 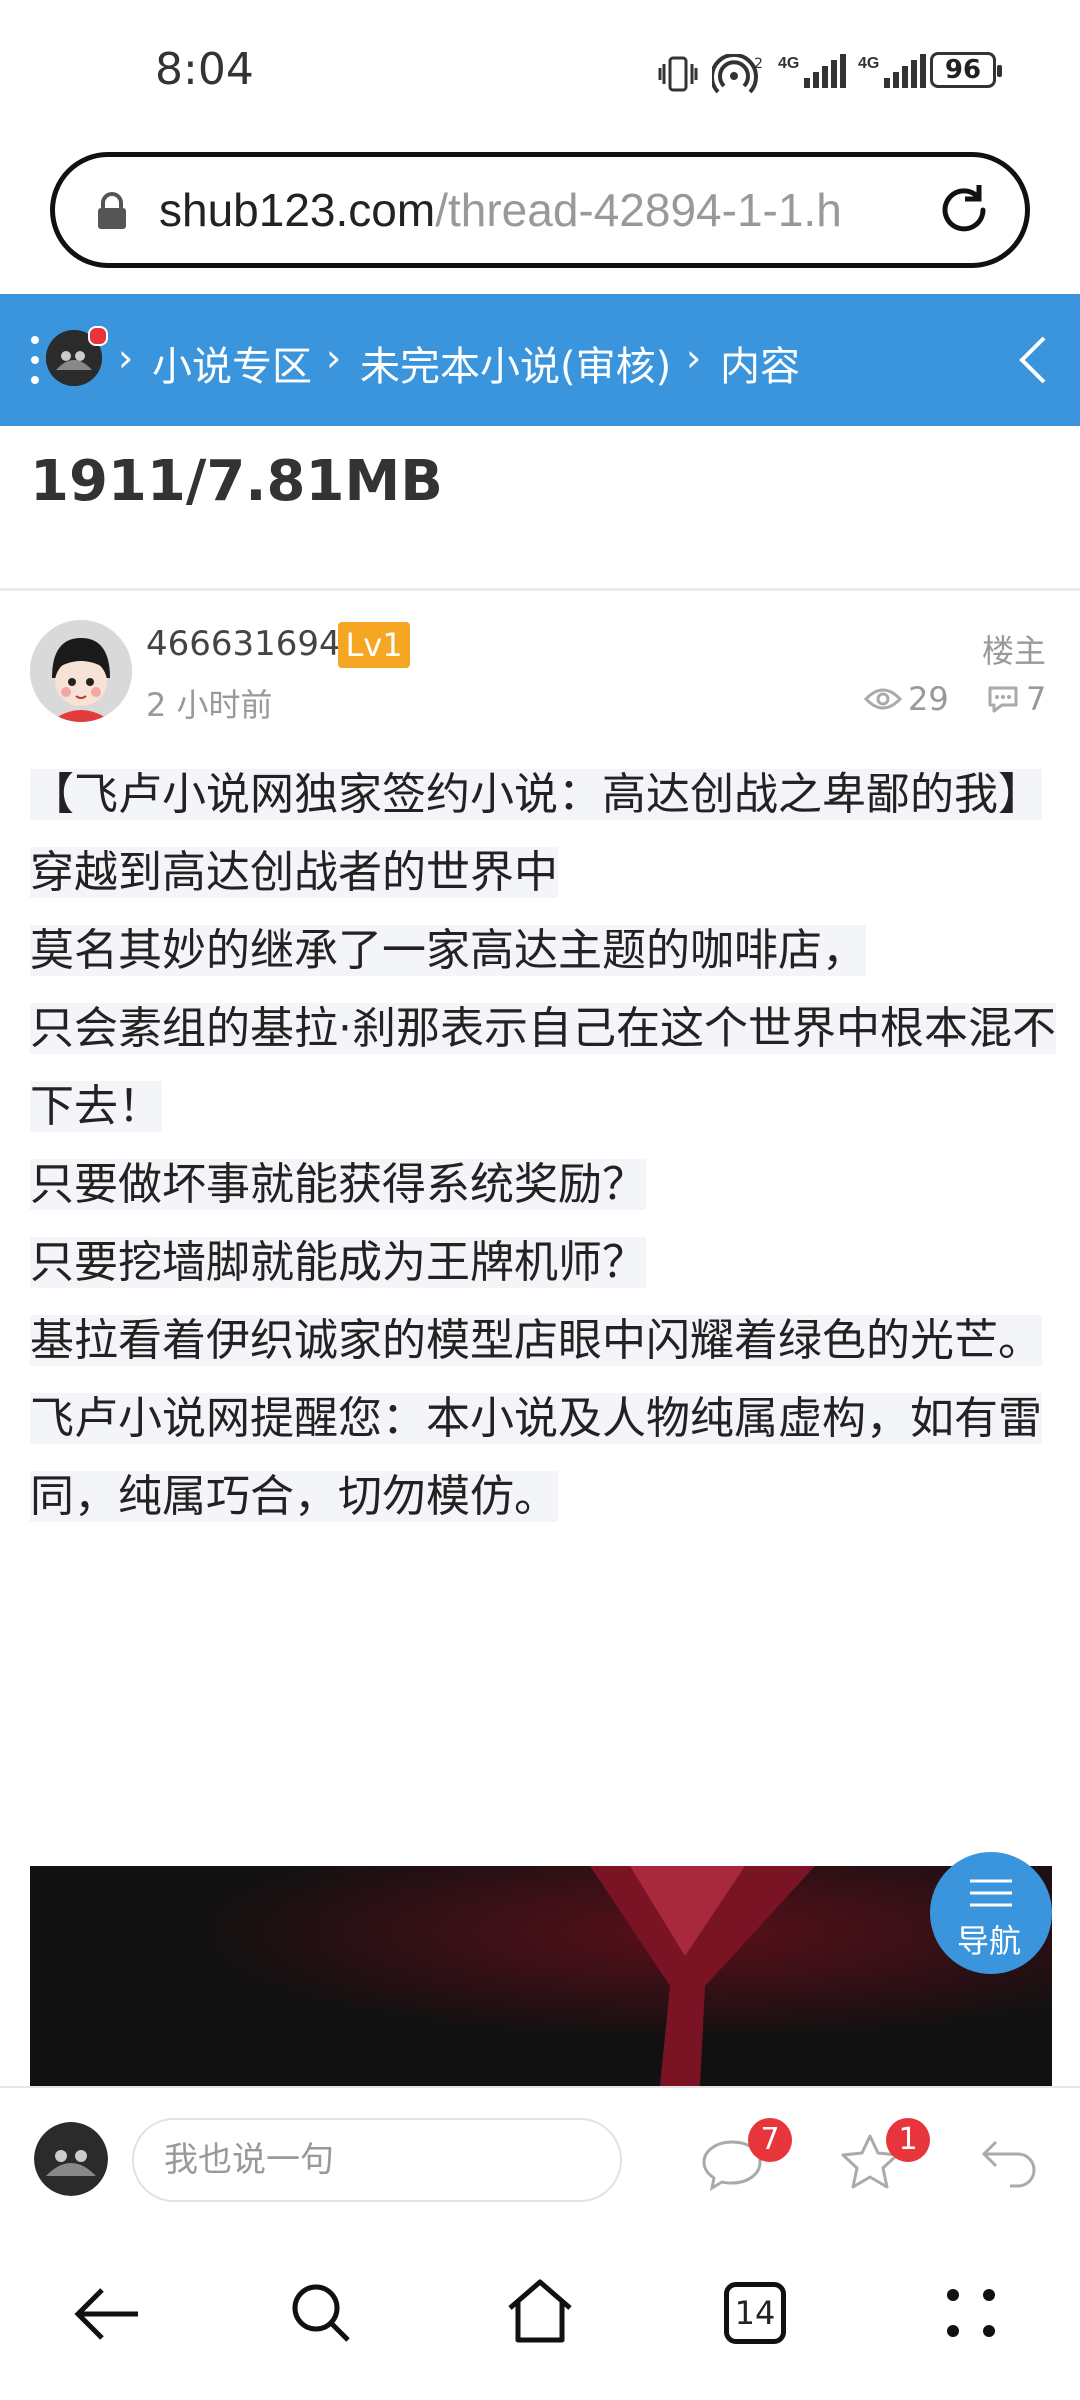 I want to click on reply-count: 7, so click(x=1016, y=699).